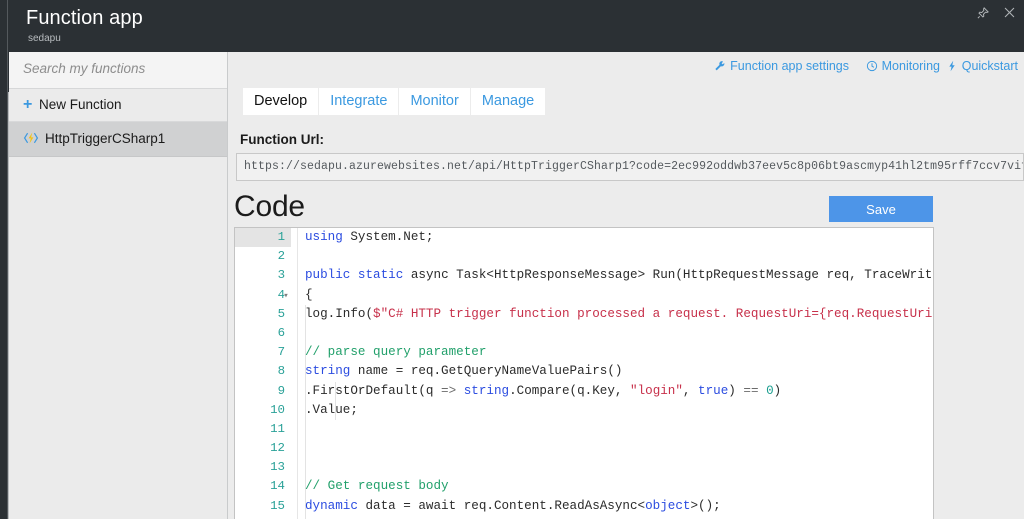  I want to click on tab-strip: Develop Integrate Monitor Manage, so click(395, 101).